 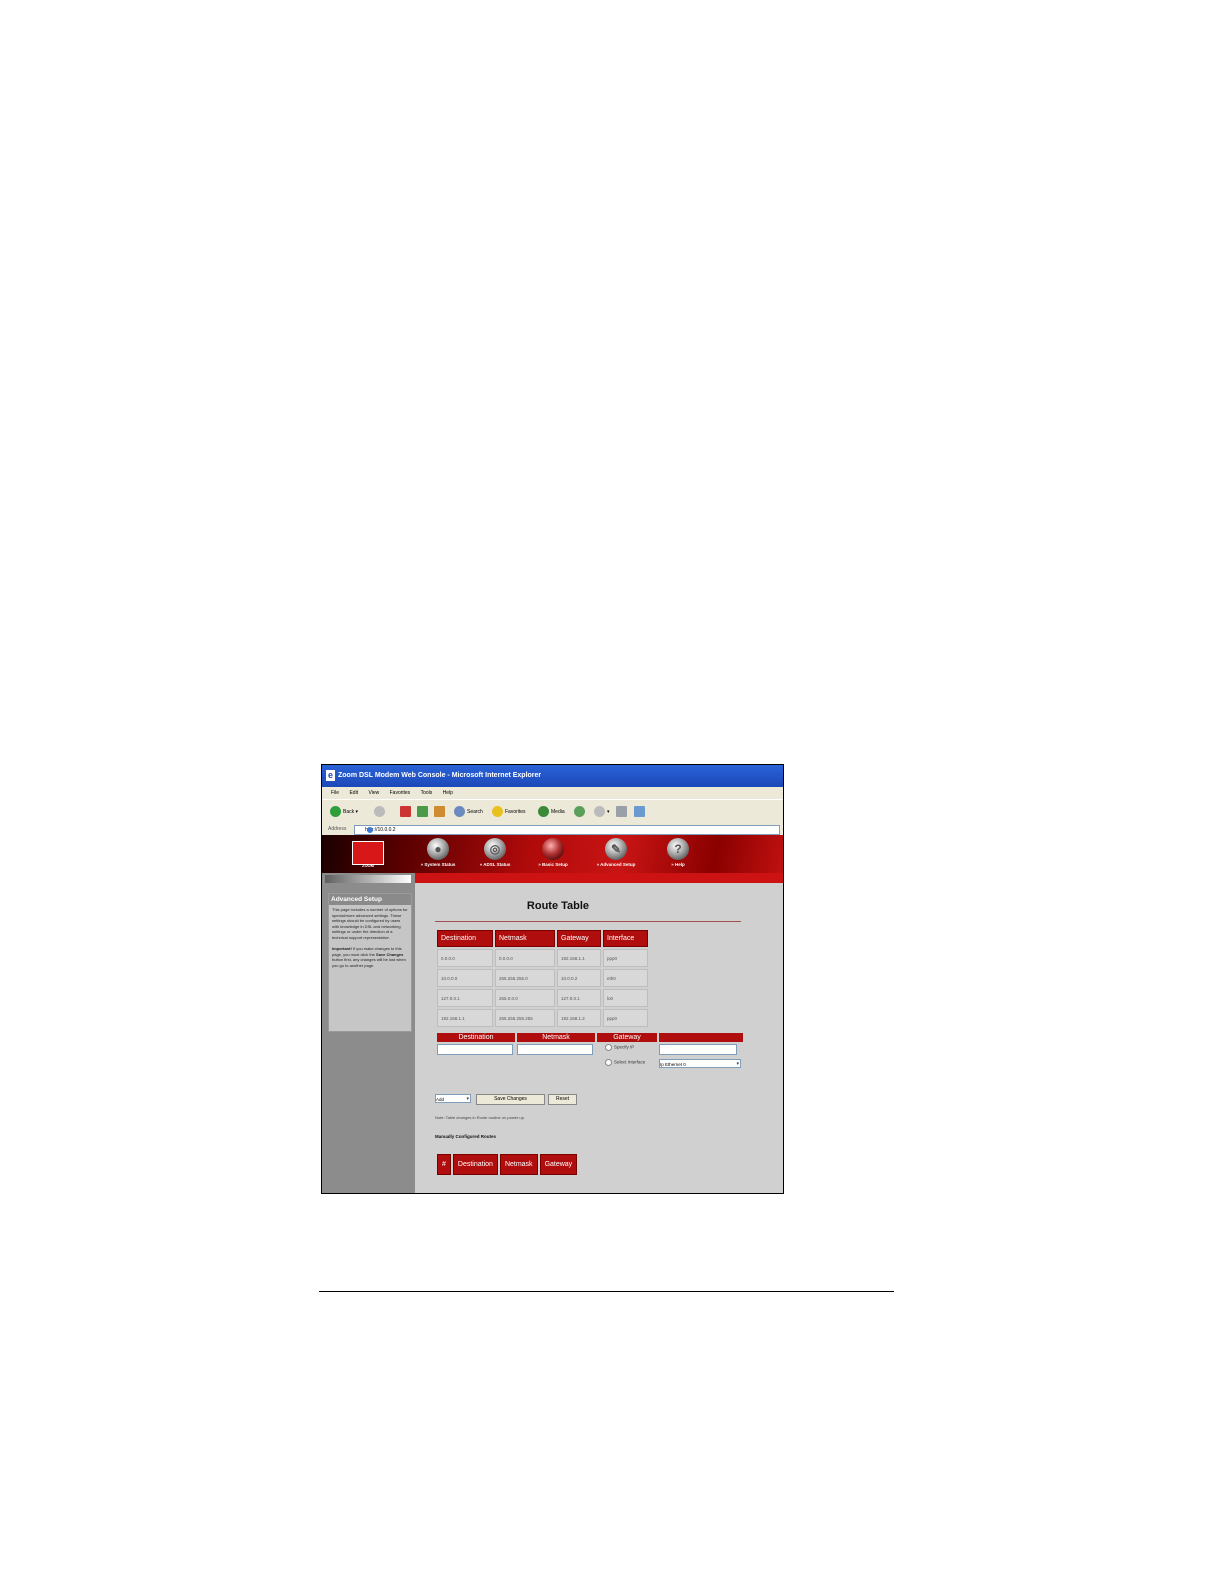 What do you see at coordinates (608, 1047) in the screenshot?
I see `specify-ip-radio` at bounding box center [608, 1047].